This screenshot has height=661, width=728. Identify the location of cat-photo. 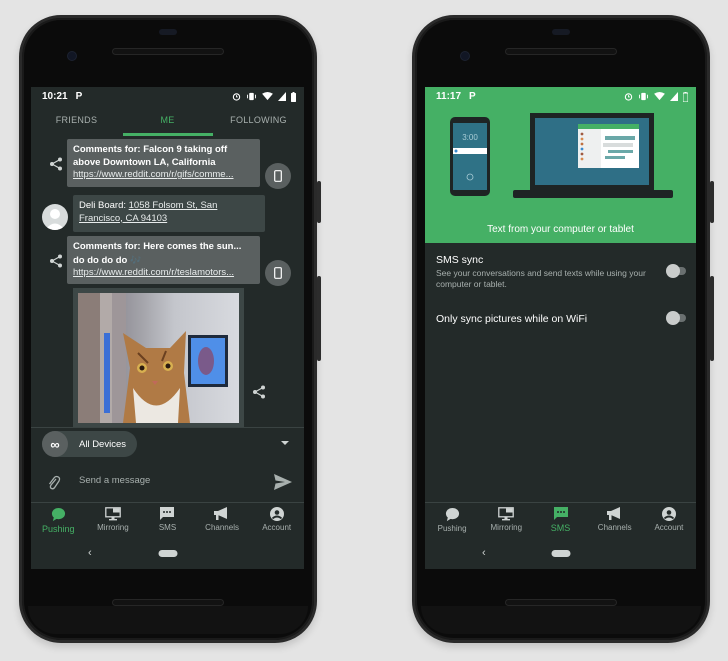
(158, 358).